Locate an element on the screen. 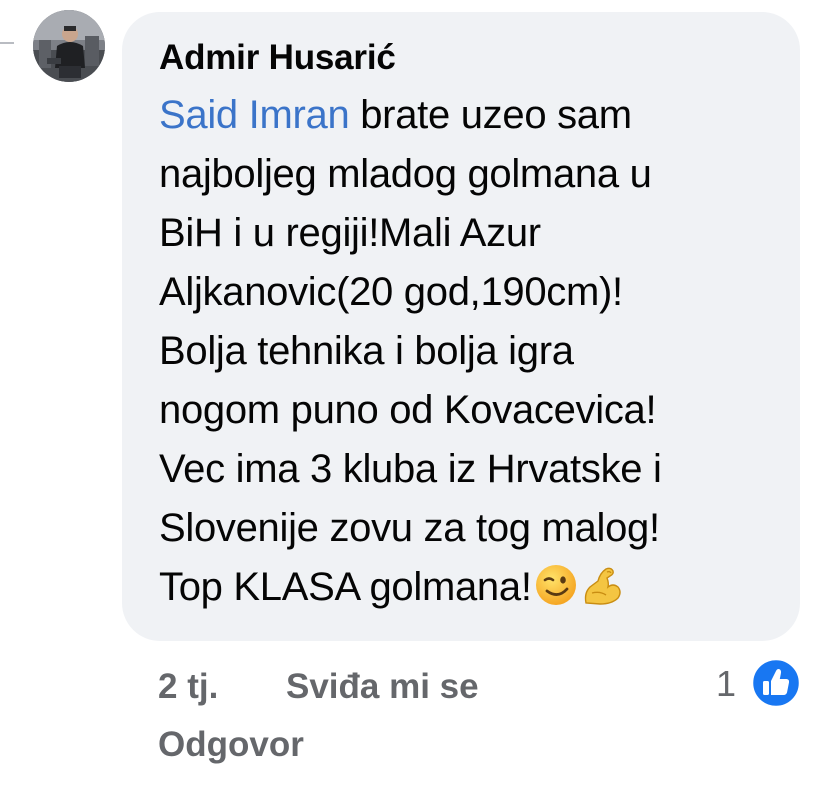 This screenshot has width=835, height=800. comment-line: Slovenije zovu za tog malog! is located at coordinates (409, 528).